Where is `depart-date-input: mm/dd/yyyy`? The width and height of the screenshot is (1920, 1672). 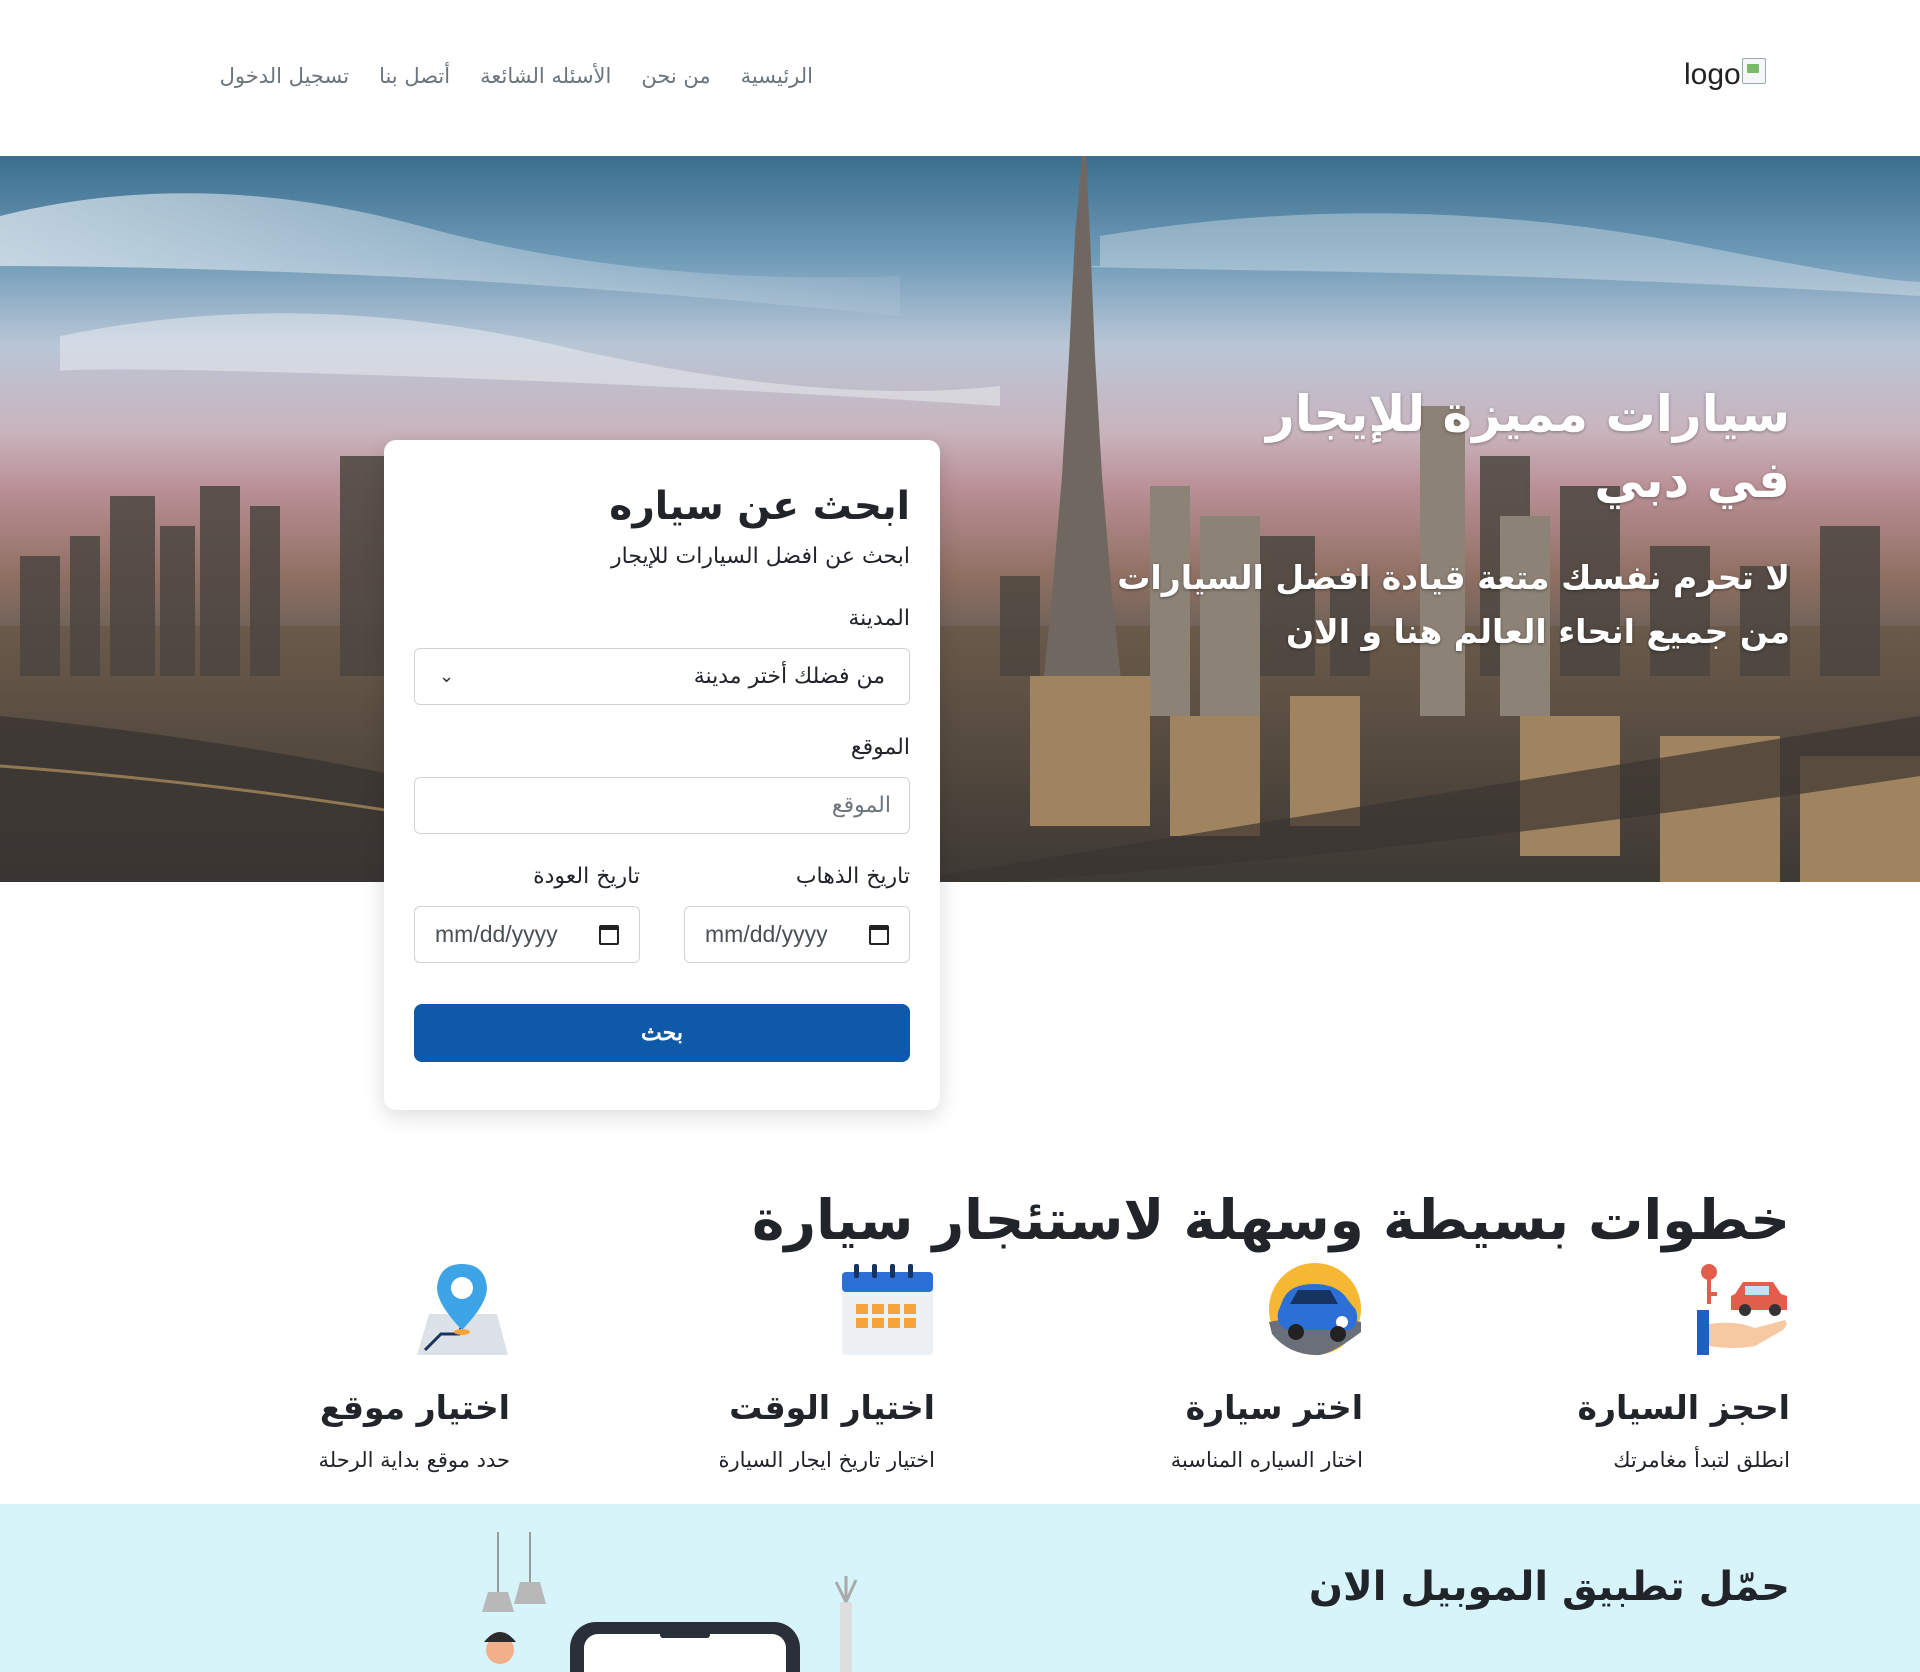 depart-date-input: mm/dd/yyyy is located at coordinates (797, 934).